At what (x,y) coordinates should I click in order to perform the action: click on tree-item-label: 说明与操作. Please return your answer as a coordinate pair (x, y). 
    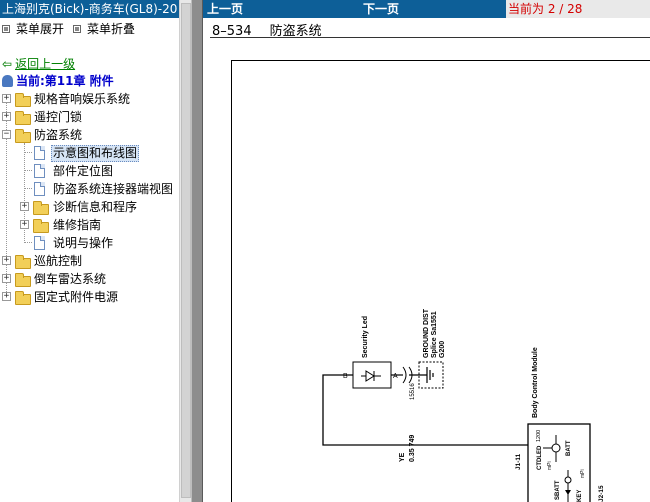
    Looking at the image, I should click on (83, 243).